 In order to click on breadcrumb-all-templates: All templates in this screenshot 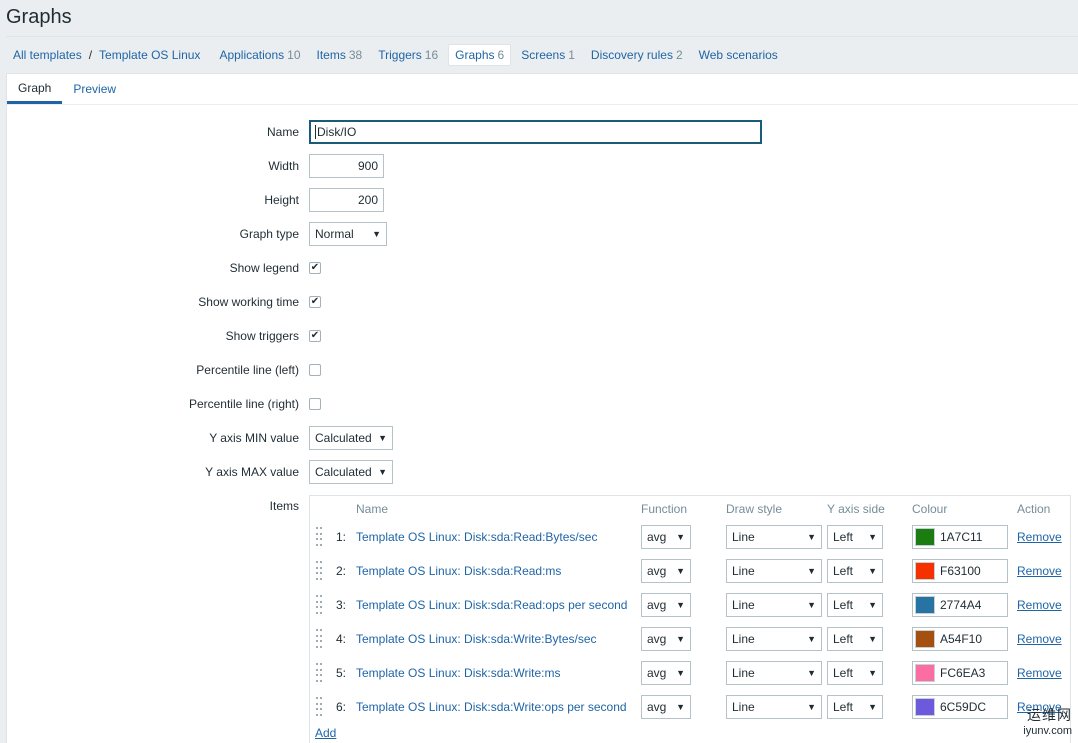, I will do `click(47, 55)`.